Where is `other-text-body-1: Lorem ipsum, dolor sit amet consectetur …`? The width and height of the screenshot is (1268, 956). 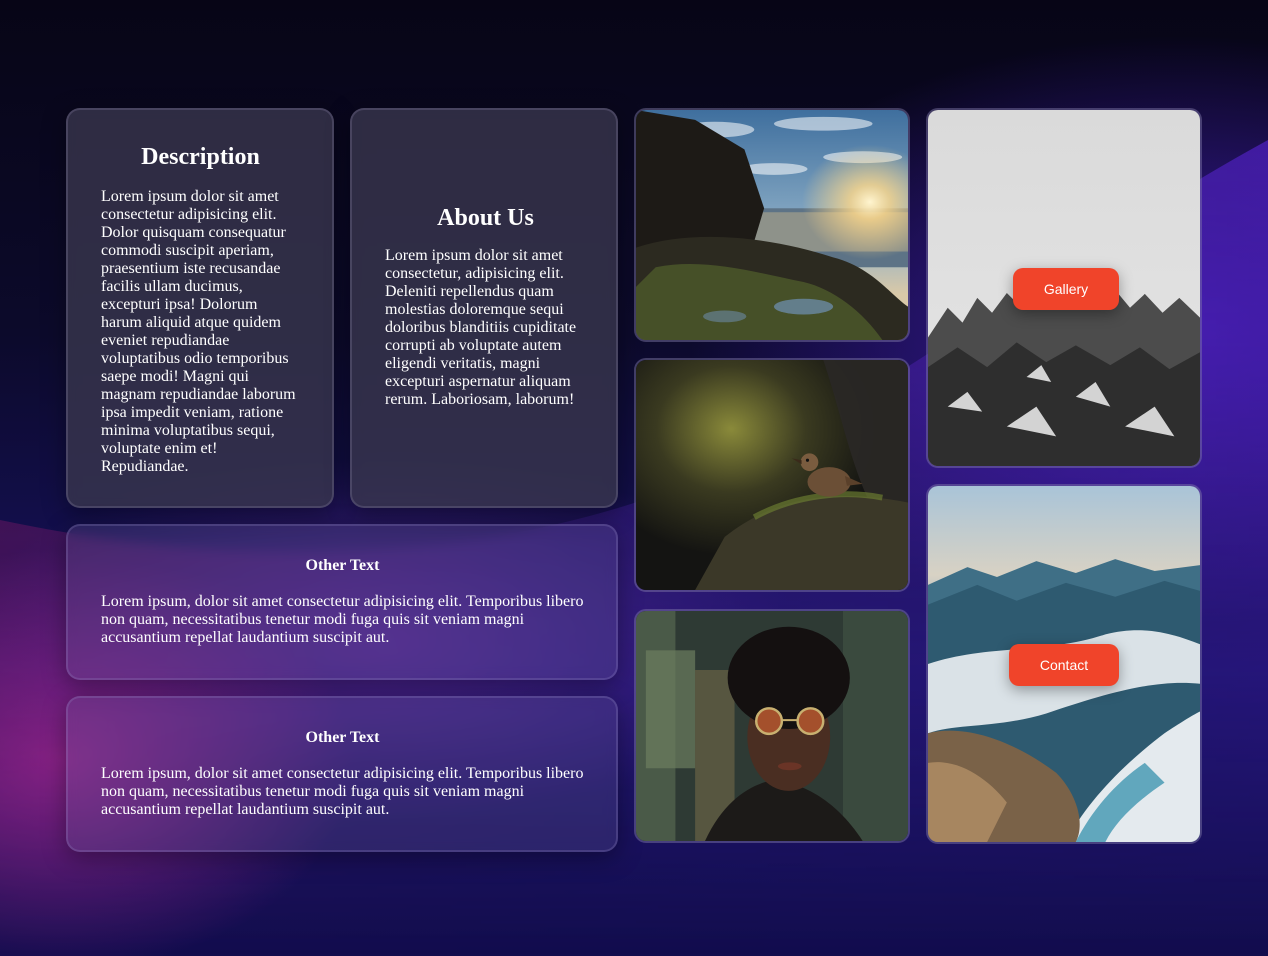 other-text-body-1: Lorem ipsum, dolor sit amet consectetur … is located at coordinates (342, 619).